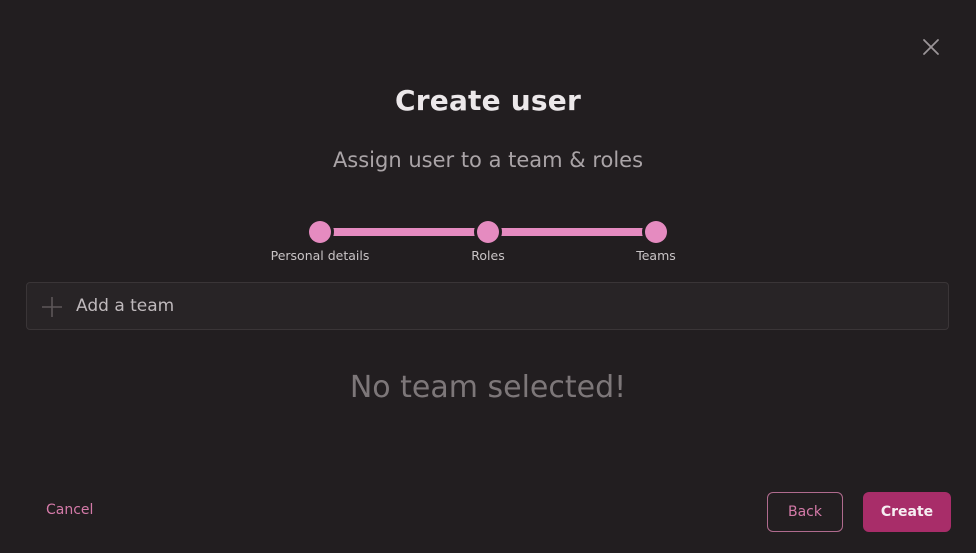 This screenshot has width=976, height=553. I want to click on step-dot-roles, so click(488, 232).